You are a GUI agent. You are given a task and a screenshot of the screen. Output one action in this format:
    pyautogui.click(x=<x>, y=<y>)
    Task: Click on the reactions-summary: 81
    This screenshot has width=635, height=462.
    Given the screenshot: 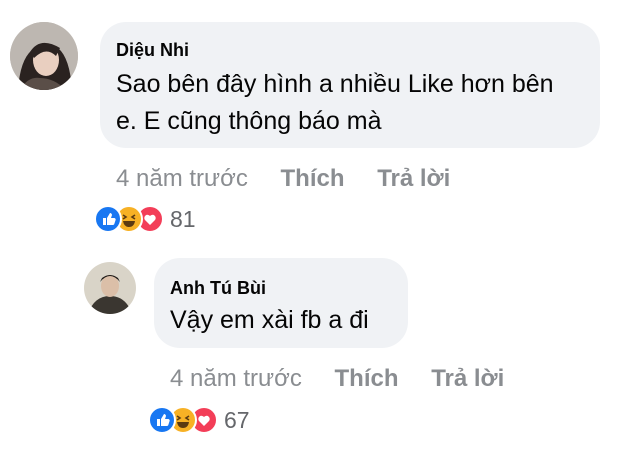 What is the action you would take?
    pyautogui.click(x=145, y=219)
    